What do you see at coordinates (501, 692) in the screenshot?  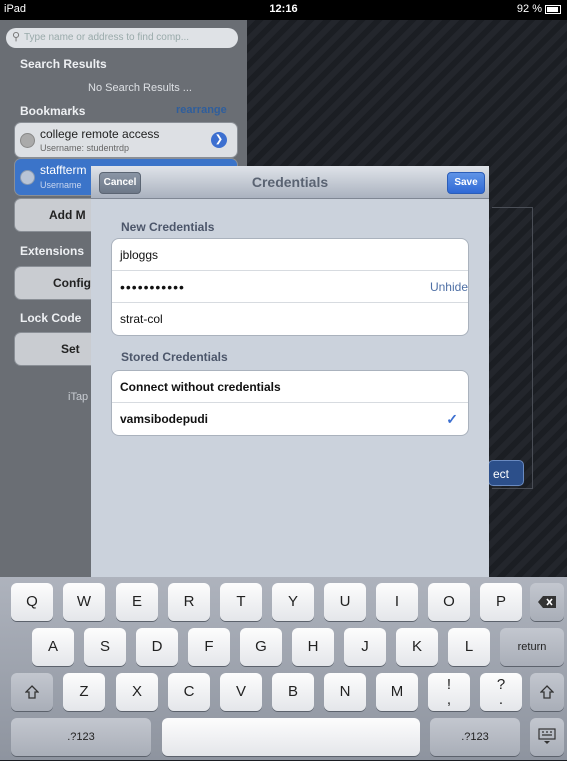 I see `key-question-period: ? .` at bounding box center [501, 692].